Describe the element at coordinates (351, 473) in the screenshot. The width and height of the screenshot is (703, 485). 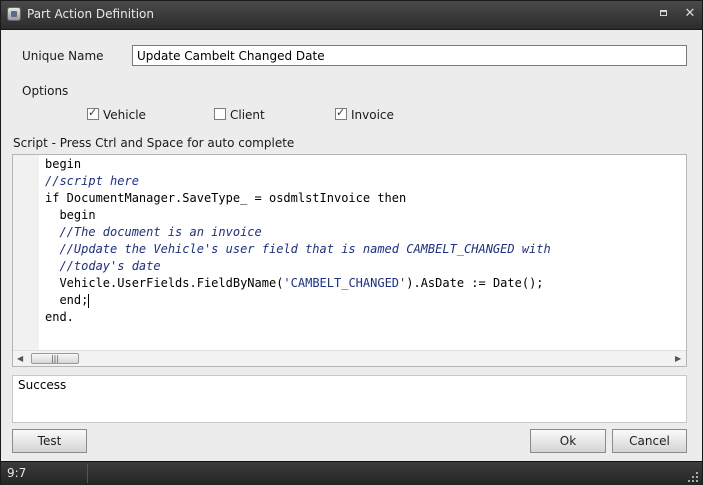
I see `status-bar: 9:7` at that location.